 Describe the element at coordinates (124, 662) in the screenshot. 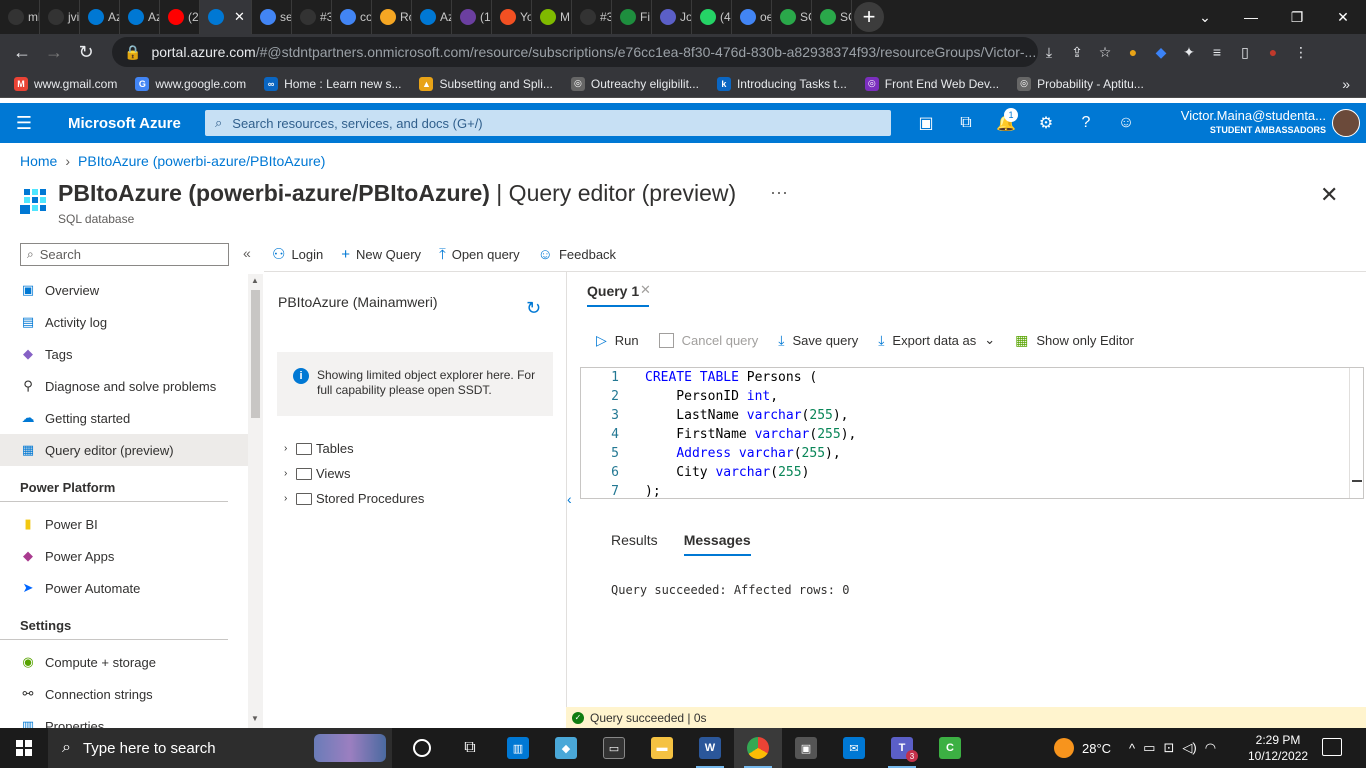

I see `nav-item-compute: ◉ Compute + storage` at that location.